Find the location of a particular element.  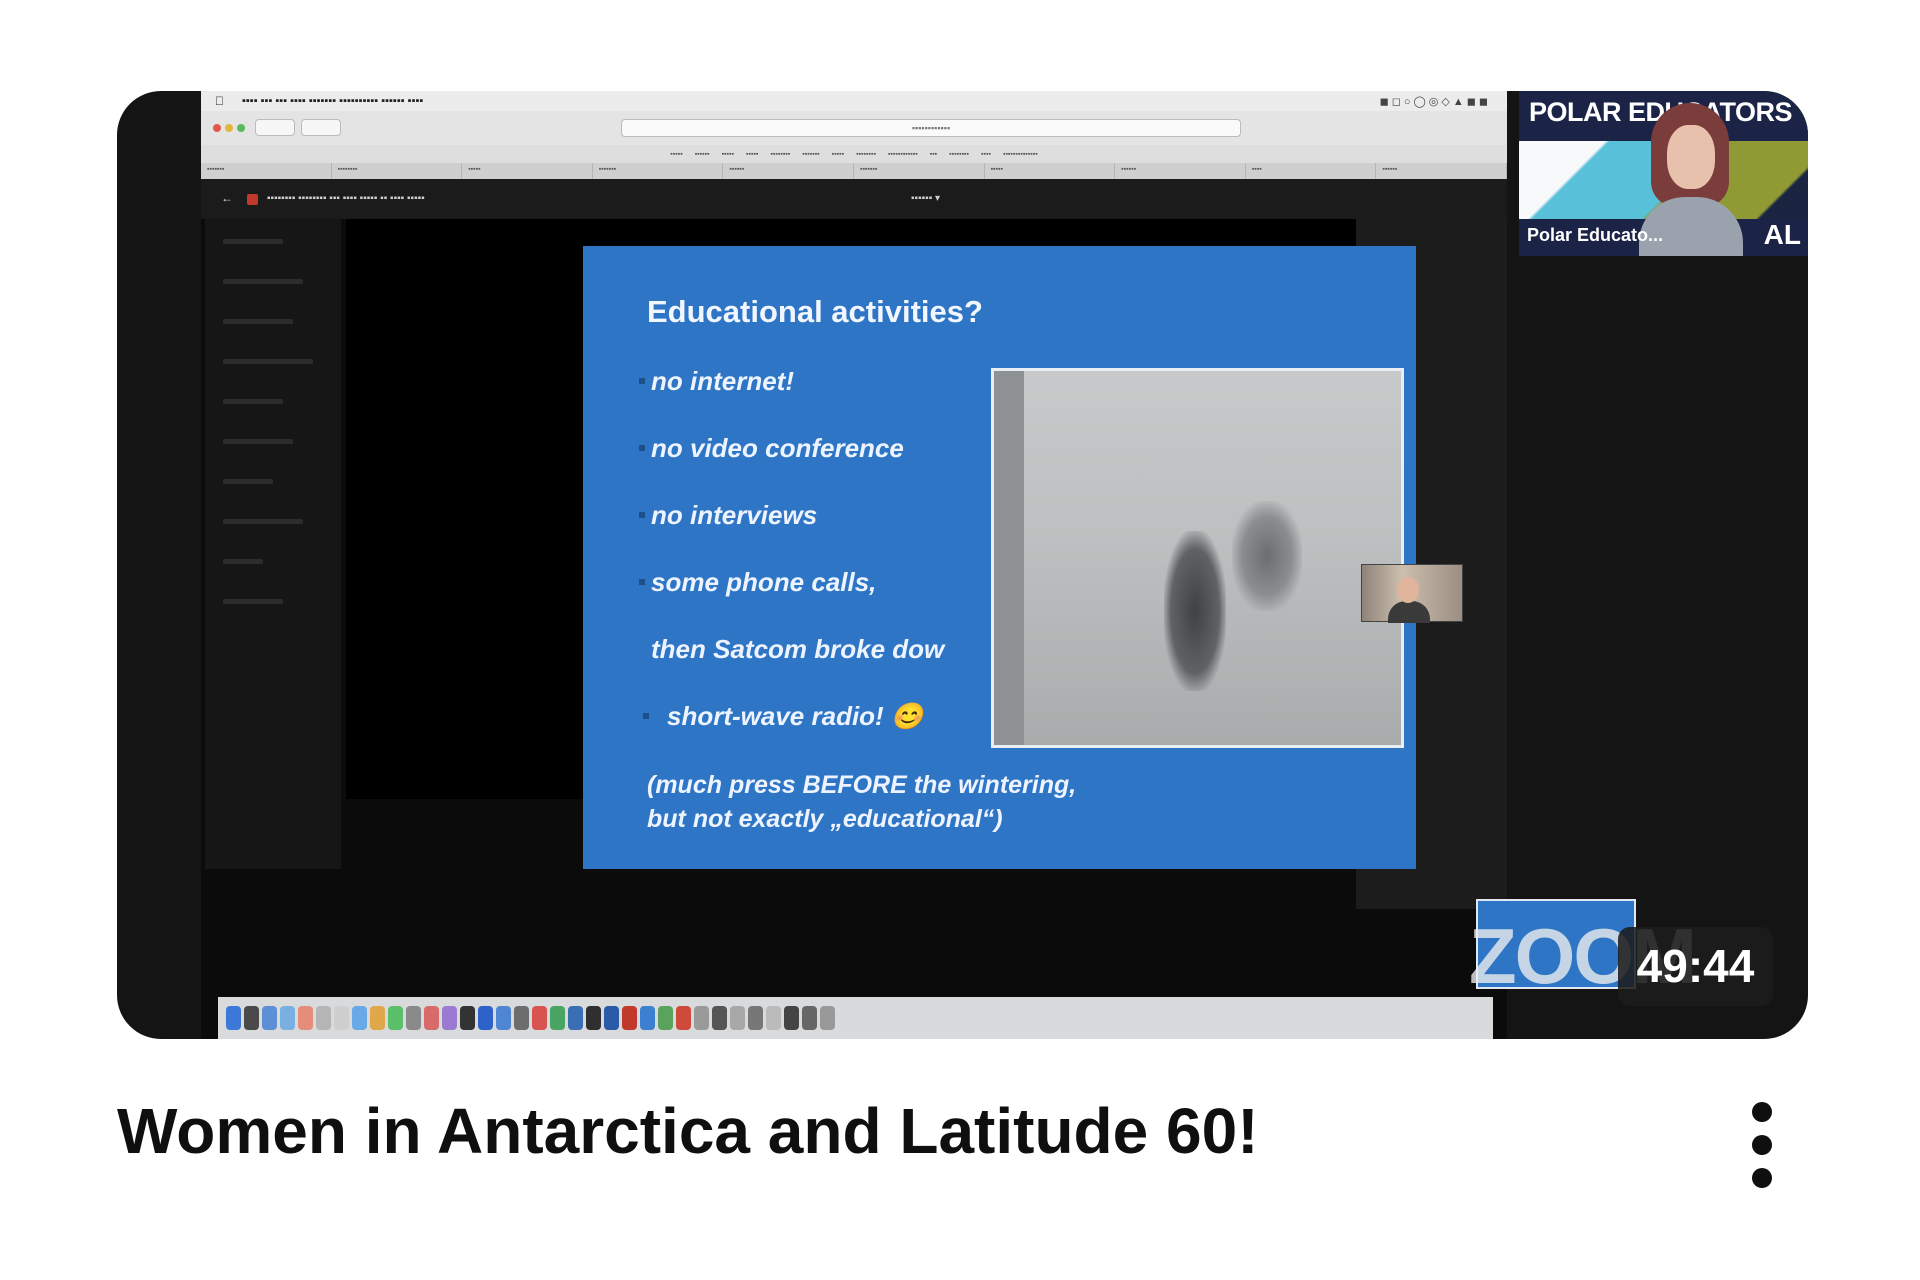

sidebar-button is located at coordinates (321, 127).